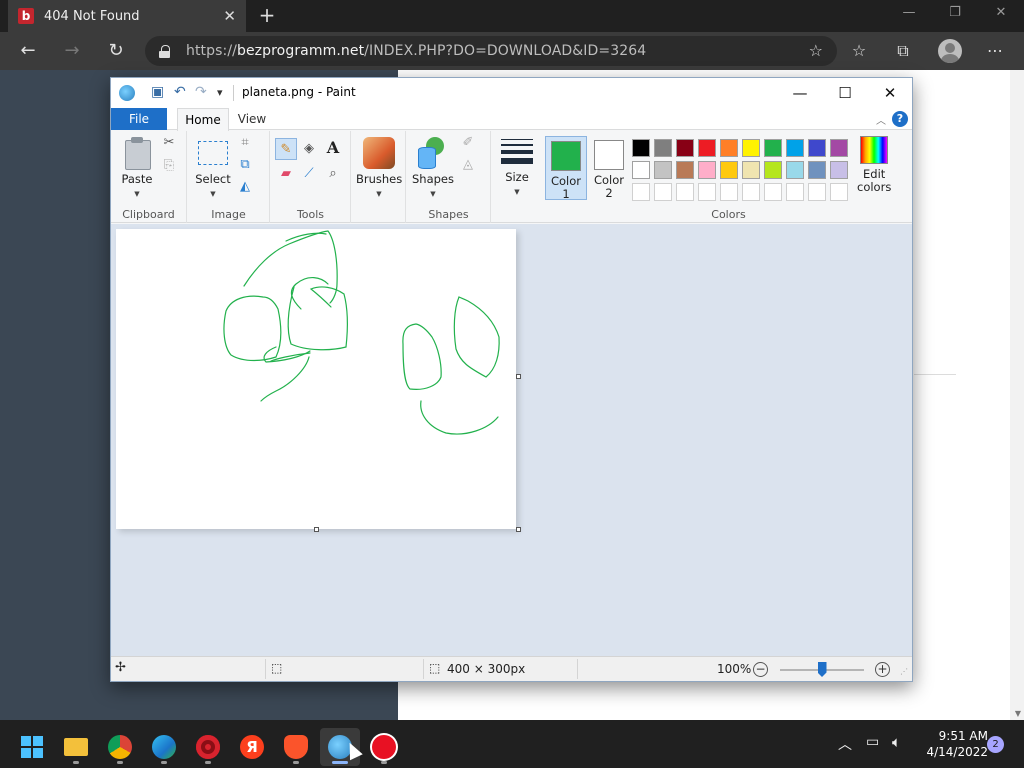 Image resolution: width=1024 pixels, height=768 pixels. What do you see at coordinates (845, 751) in the screenshot?
I see `show-hidden-icons-icon: ︿` at bounding box center [845, 751].